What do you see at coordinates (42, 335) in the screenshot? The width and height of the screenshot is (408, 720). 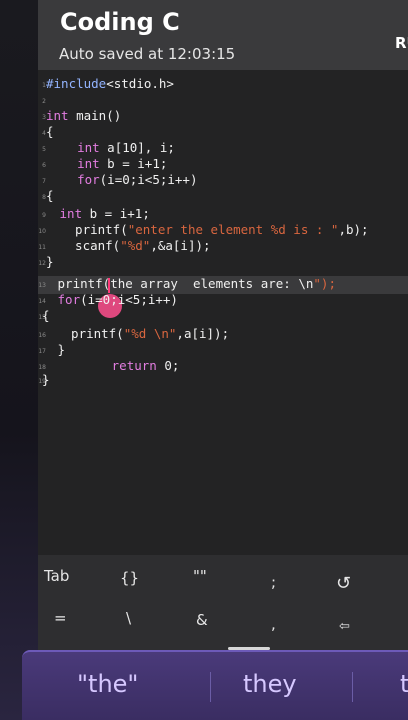 I see `line-number: 16` at bounding box center [42, 335].